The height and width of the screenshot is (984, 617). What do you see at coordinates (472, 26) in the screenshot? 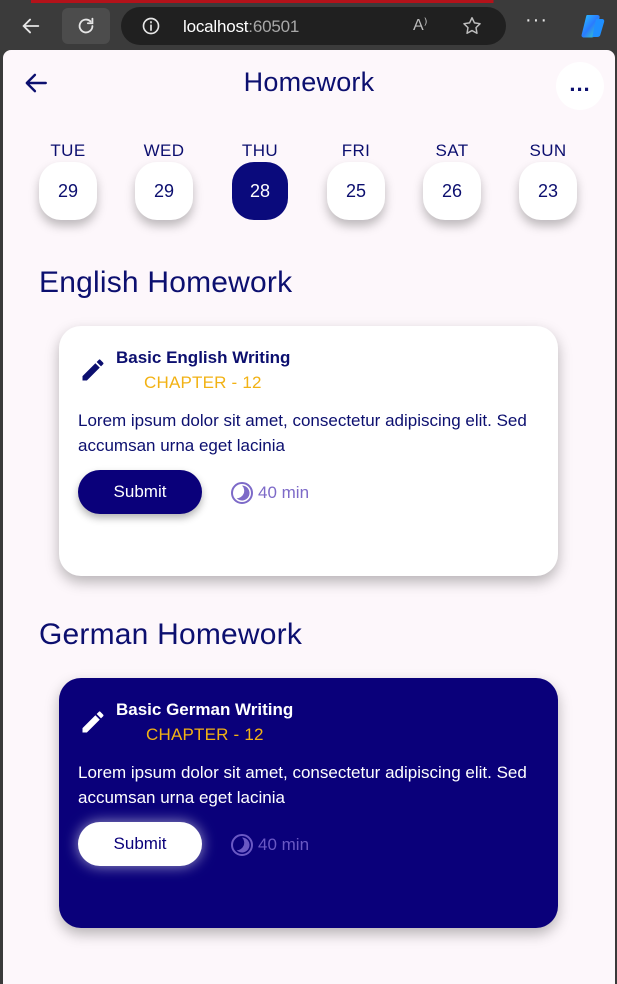
I see `star-icon` at bounding box center [472, 26].